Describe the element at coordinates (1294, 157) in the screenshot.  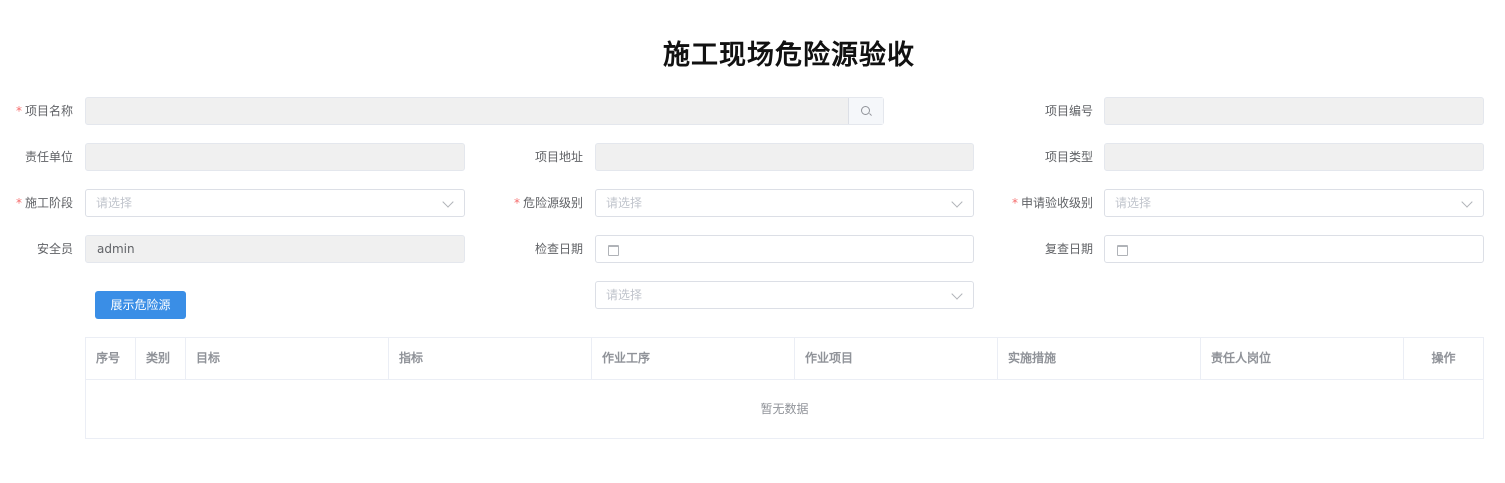
I see `project-type-input` at that location.